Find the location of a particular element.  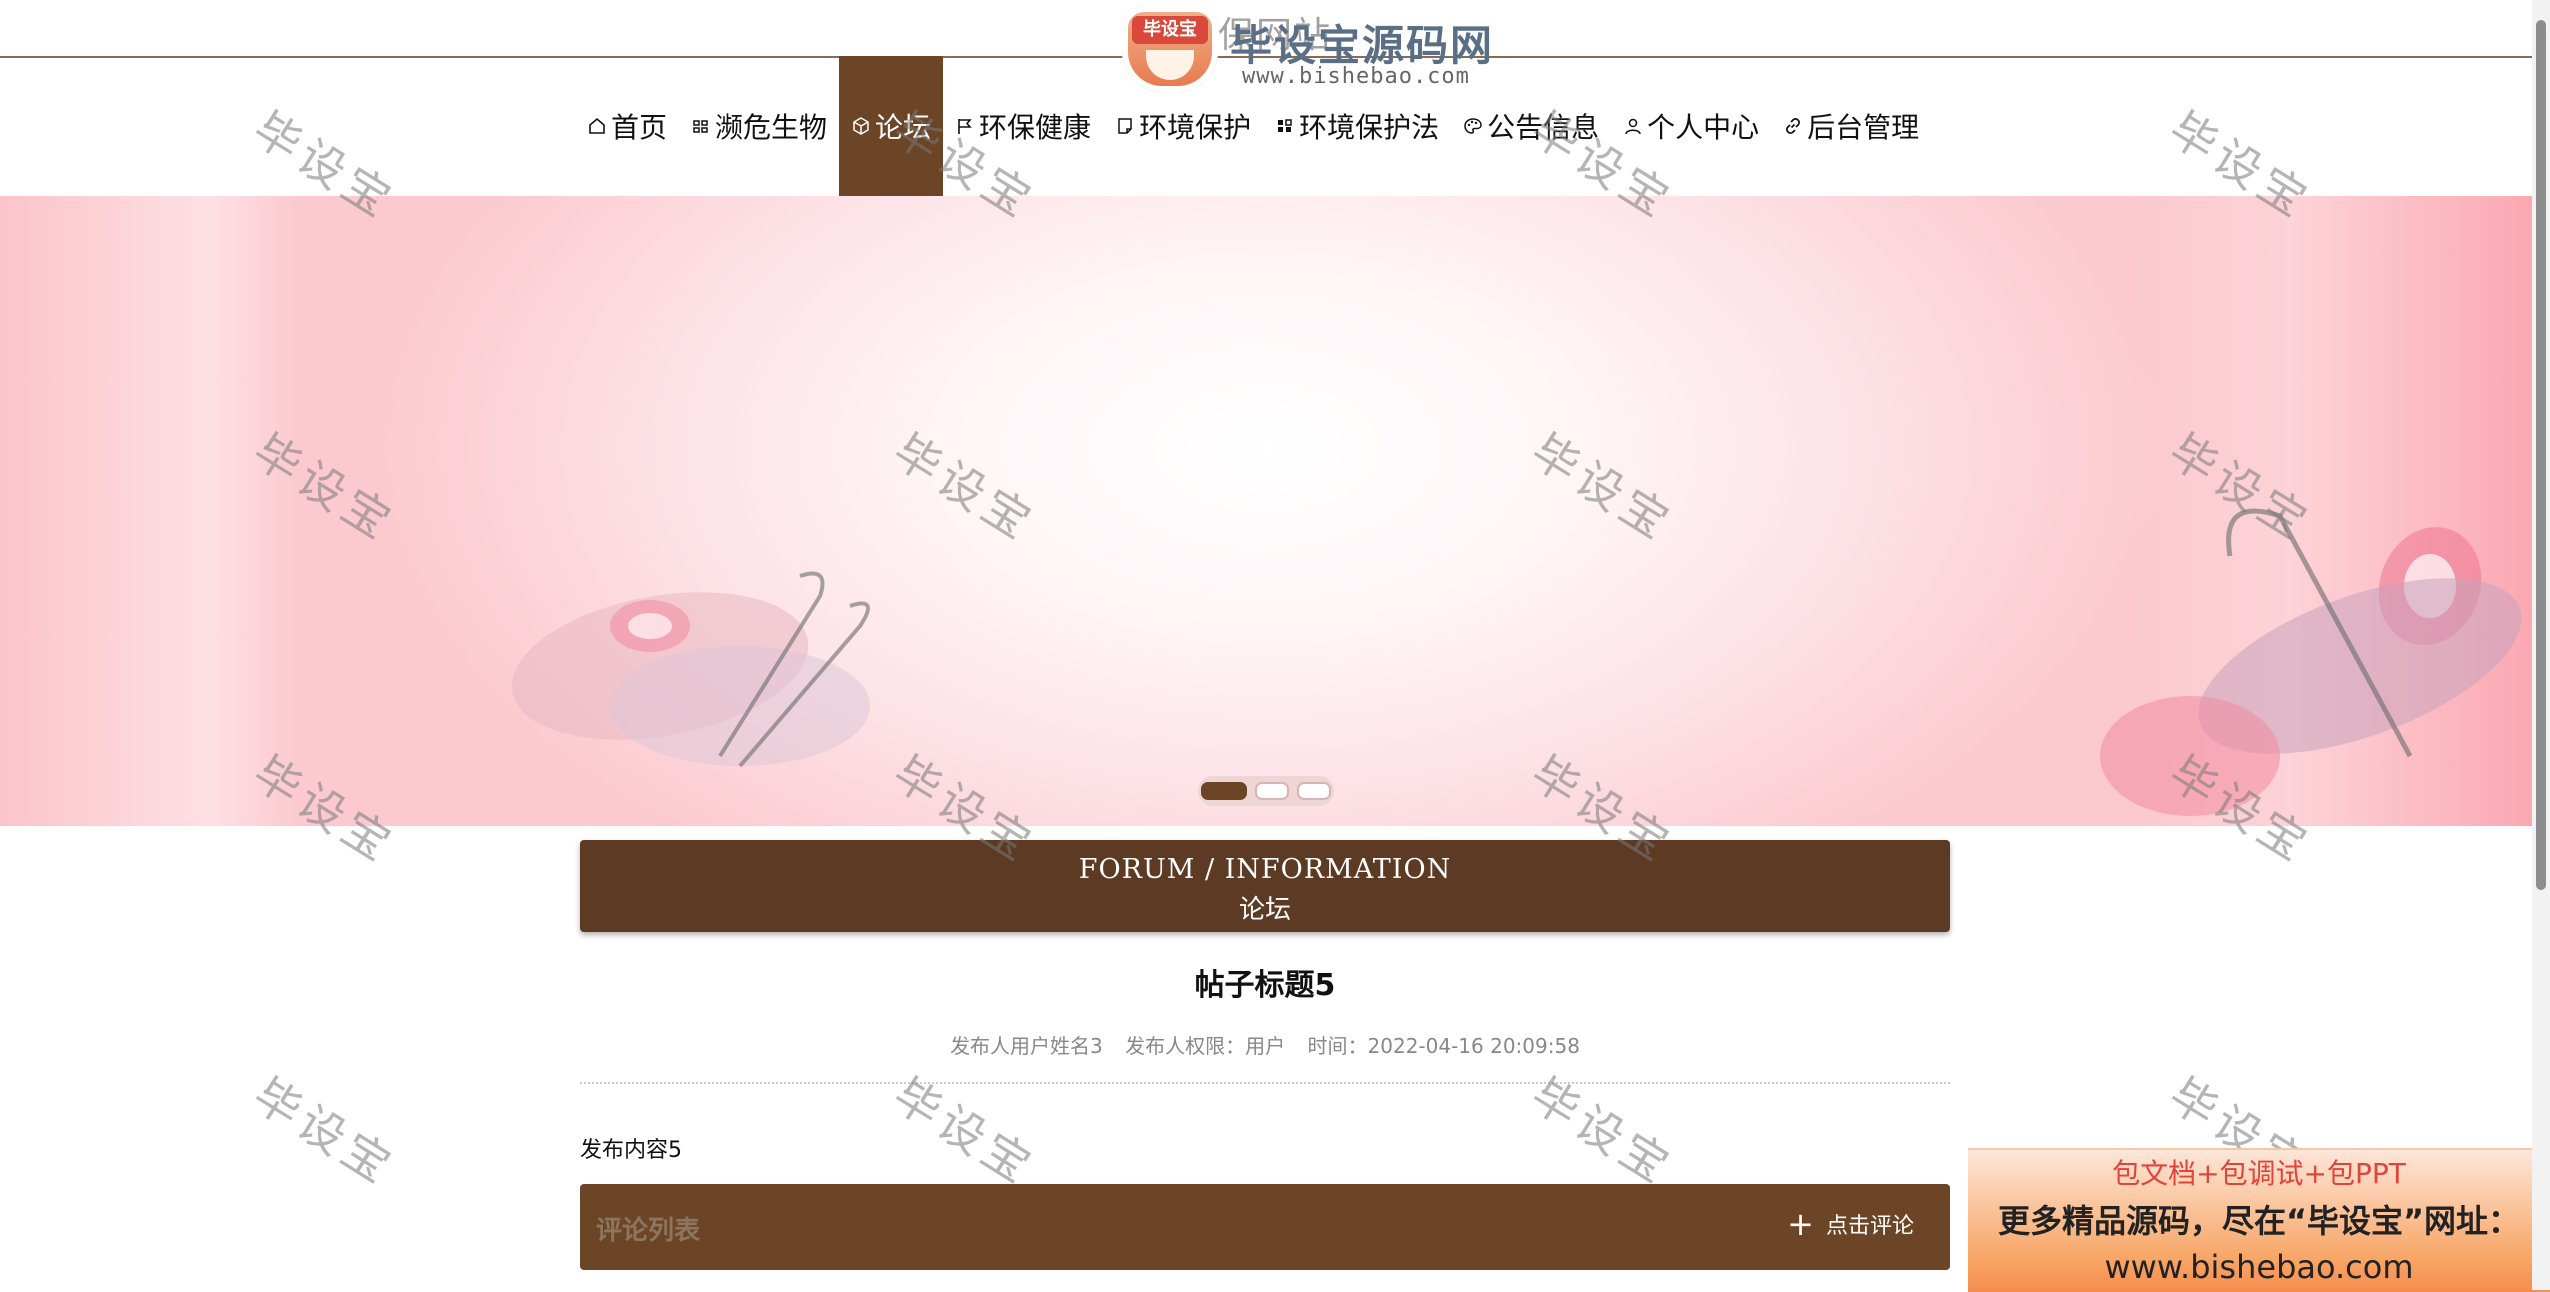

palette-icon is located at coordinates (1473, 126).